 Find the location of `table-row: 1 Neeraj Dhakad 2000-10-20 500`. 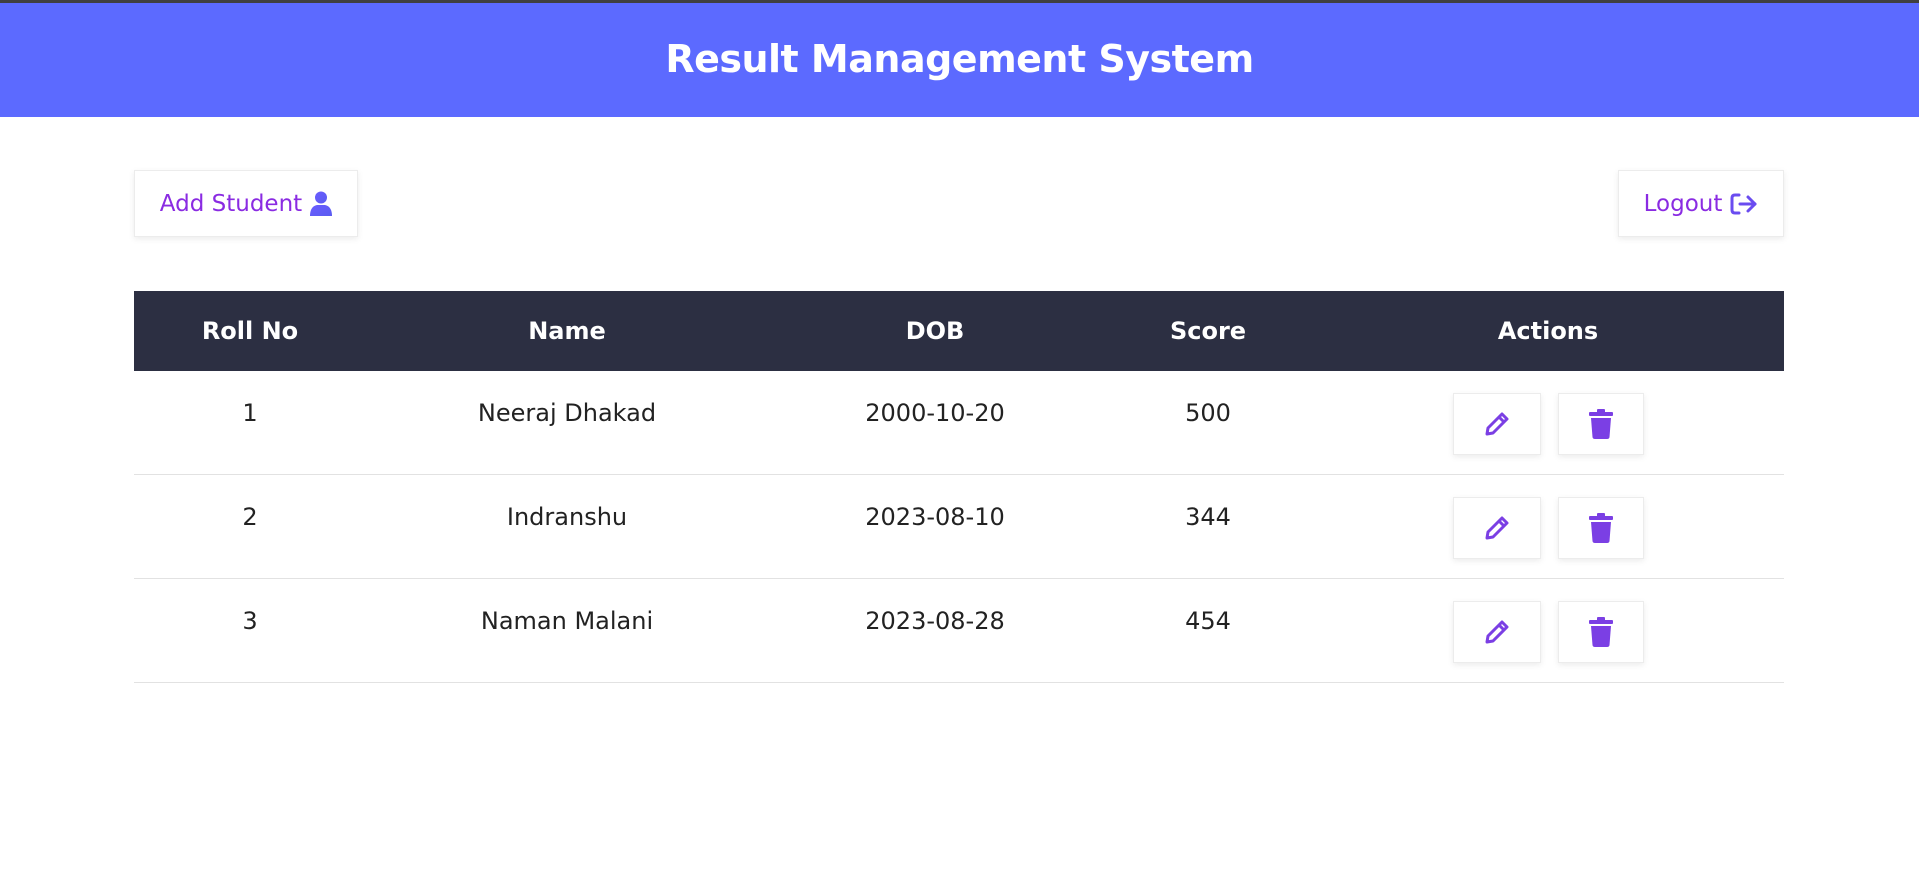

table-row: 1 Neeraj Dhakad 2000-10-20 500 is located at coordinates (959, 423).